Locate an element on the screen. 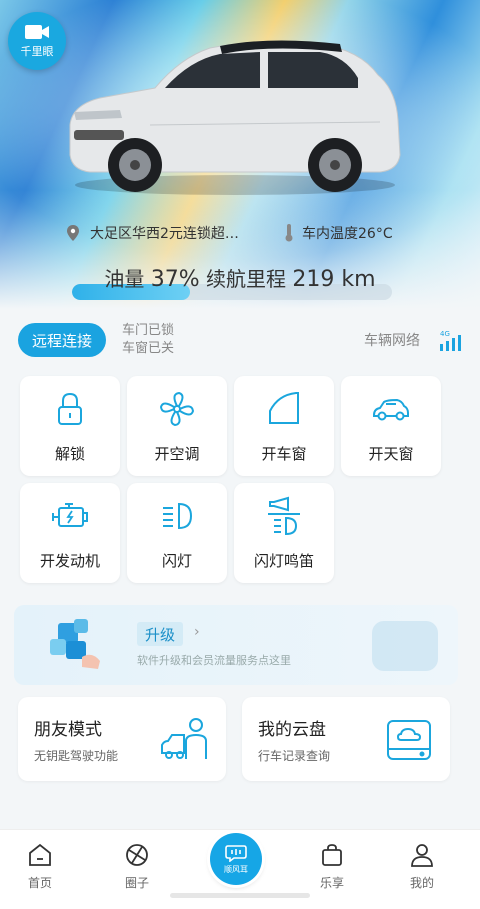  network-type: 4G is located at coordinates (445, 334).